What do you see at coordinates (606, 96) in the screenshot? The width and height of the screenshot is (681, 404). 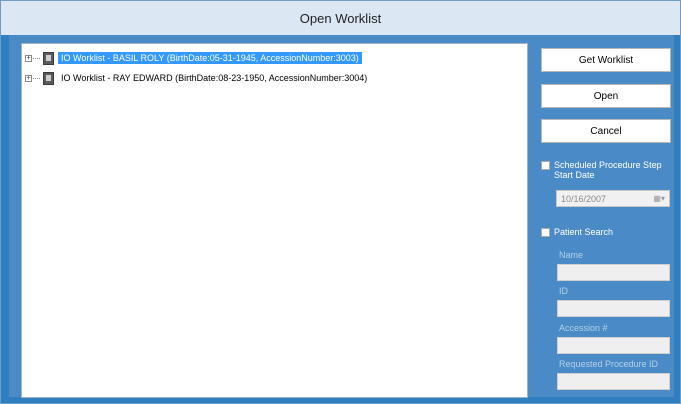 I see `open-button: Open` at bounding box center [606, 96].